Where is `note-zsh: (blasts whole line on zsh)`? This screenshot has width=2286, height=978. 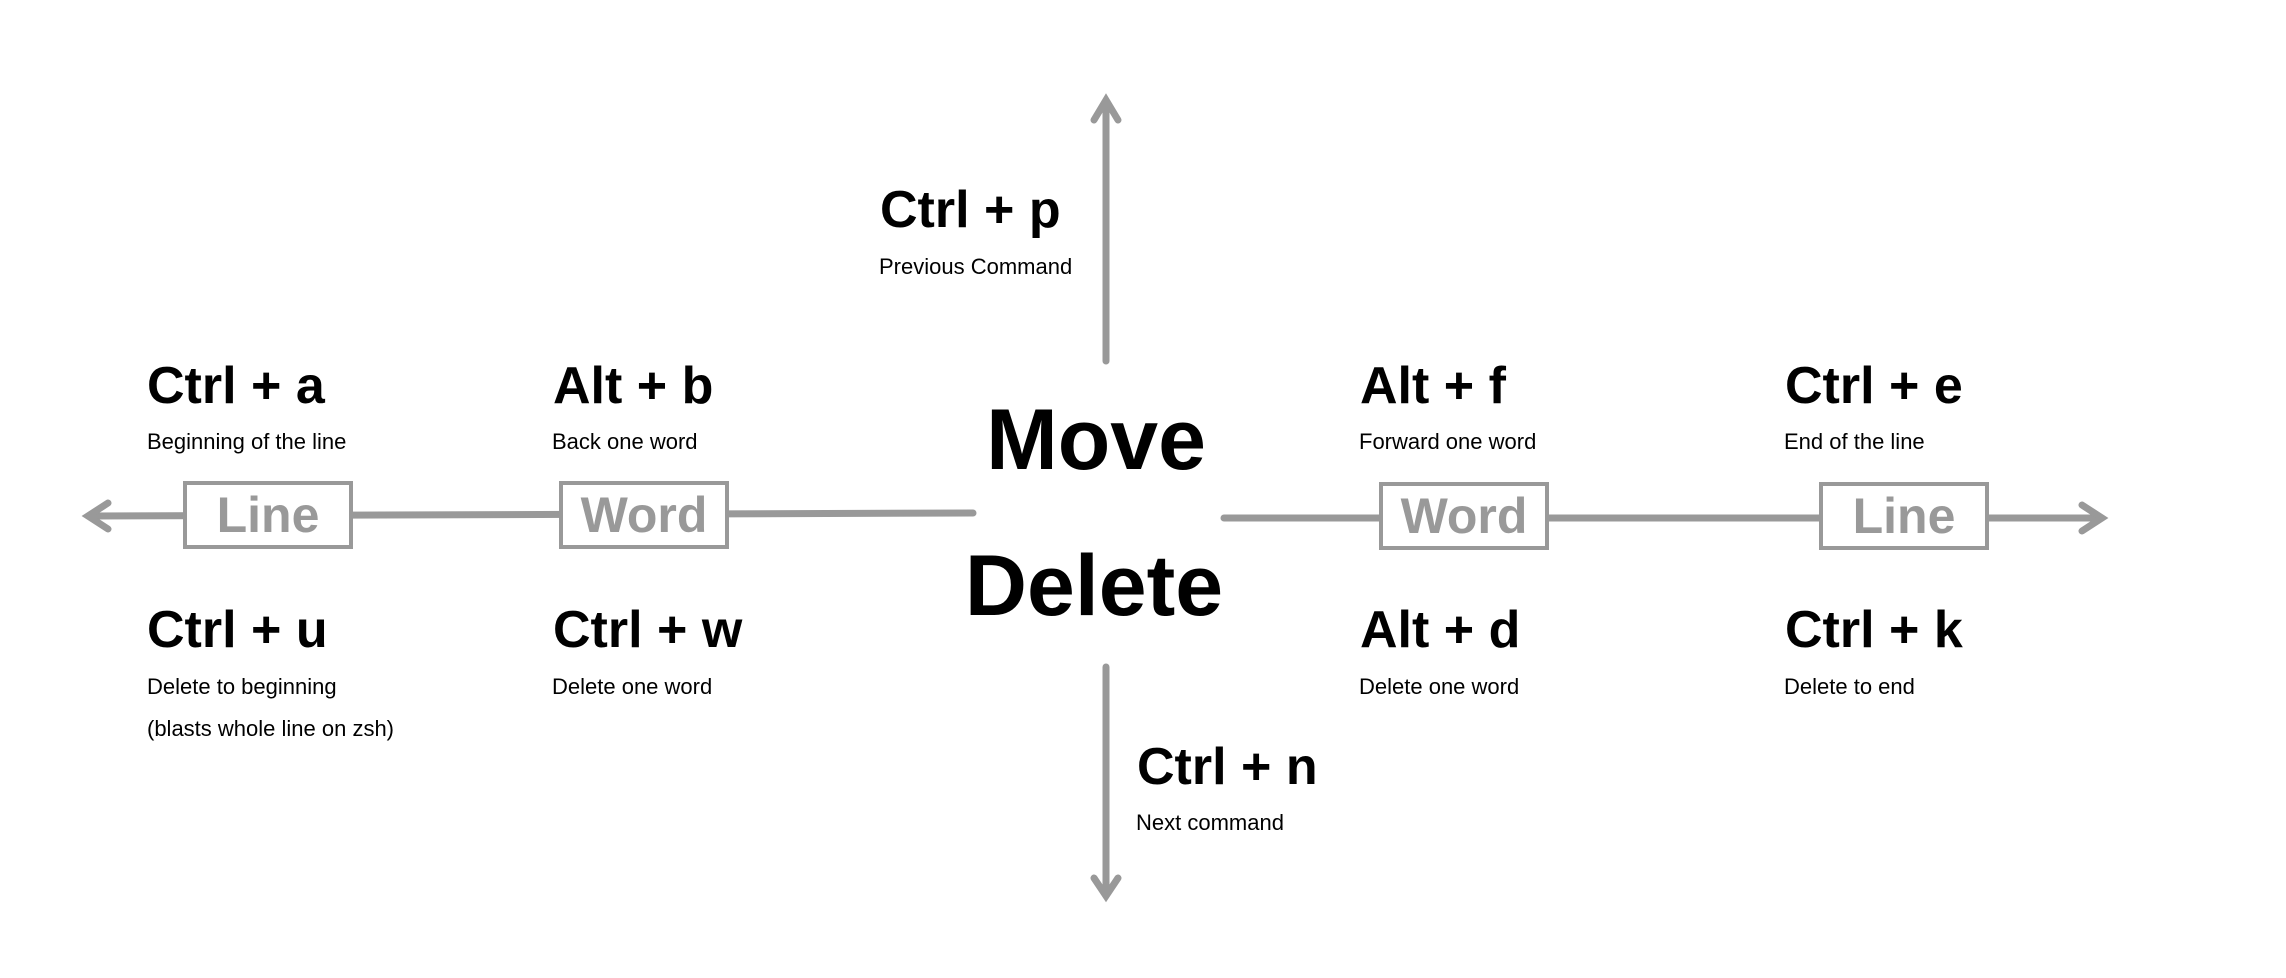 note-zsh: (blasts whole line on zsh) is located at coordinates (271, 728).